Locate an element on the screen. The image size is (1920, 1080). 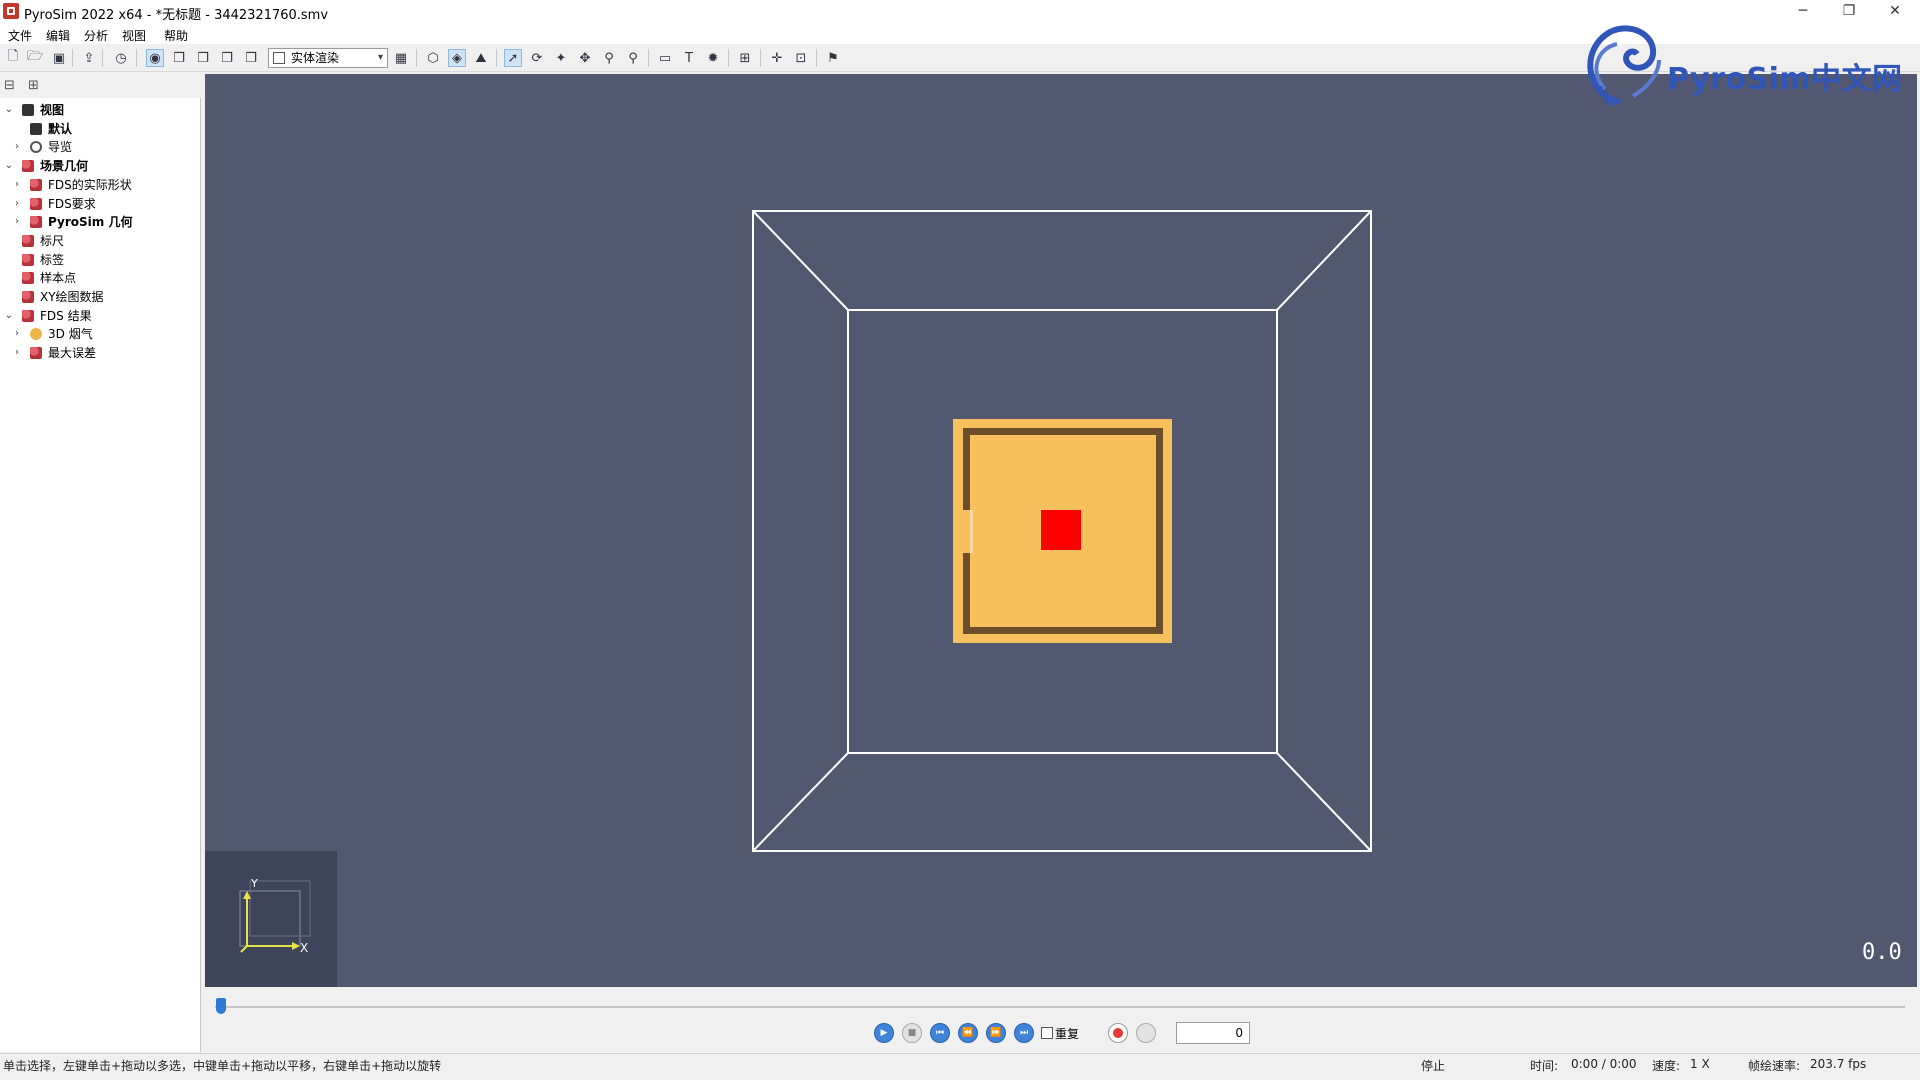
fire-source is located at coordinates (1061, 530).